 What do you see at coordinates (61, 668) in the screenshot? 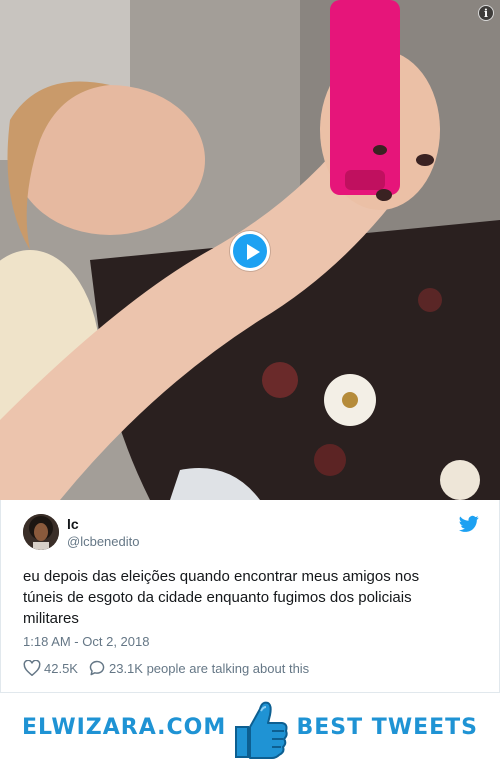
I see `like-count: 42.5K` at bounding box center [61, 668].